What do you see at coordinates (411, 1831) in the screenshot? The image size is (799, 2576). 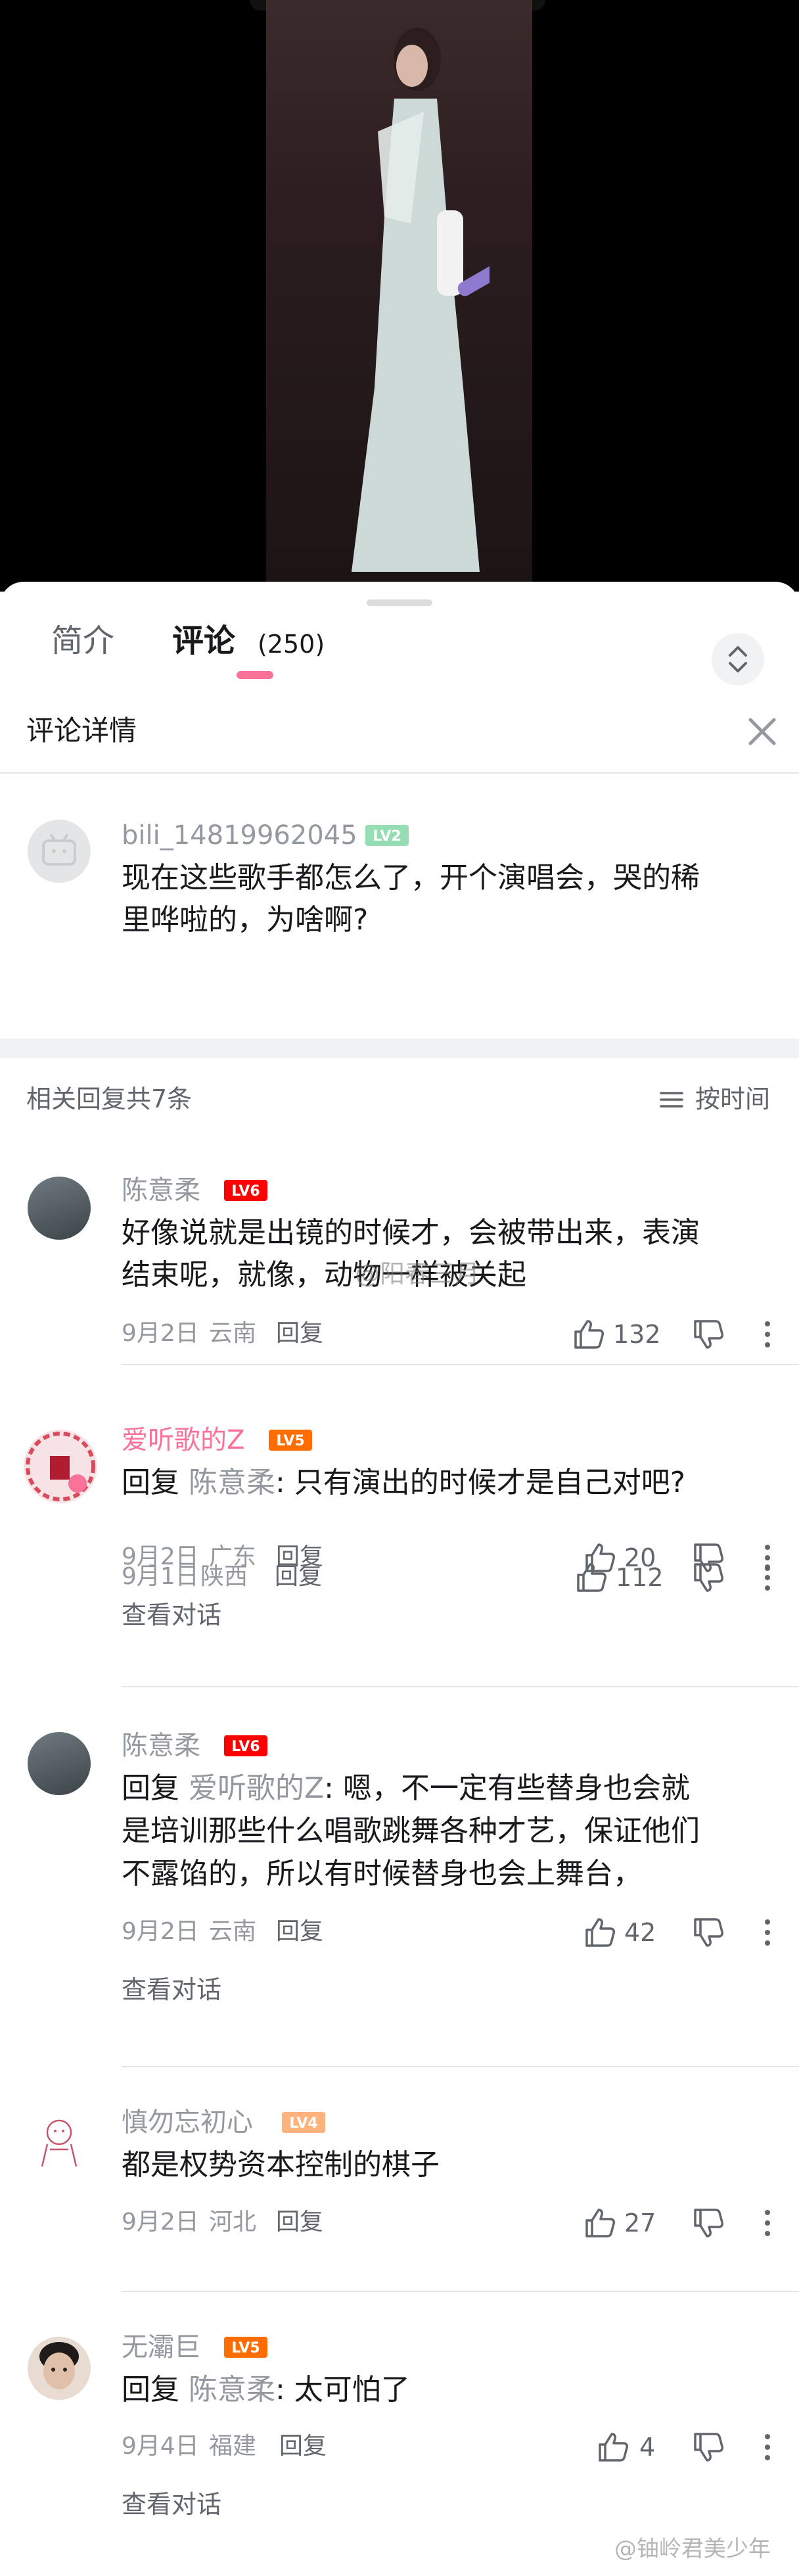 I see `comment-text-line: 是培训那些什么唱歌跳舞各种才艺，保证他们` at bounding box center [411, 1831].